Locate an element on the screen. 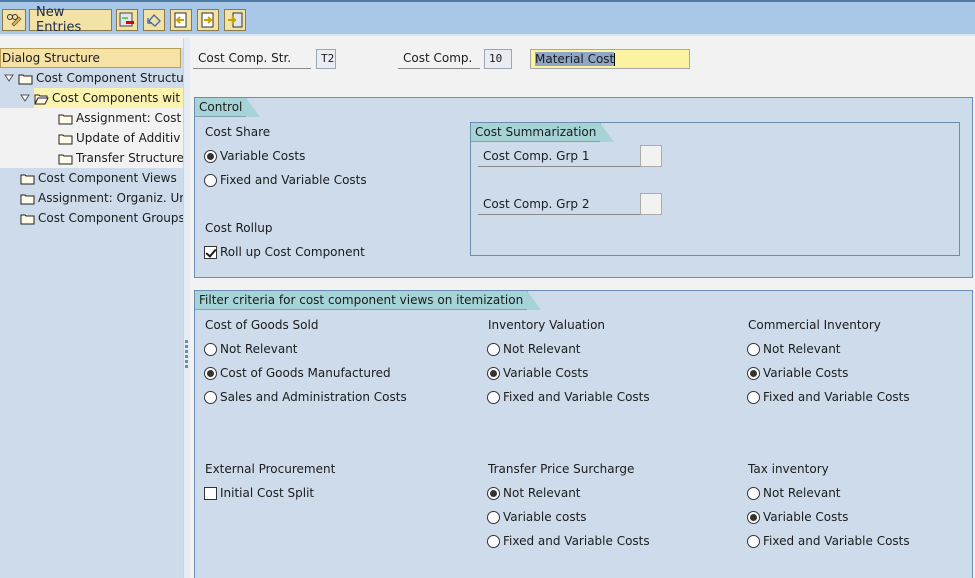 This screenshot has height=578, width=975. inv-val-variable-radio: Variable Costs is located at coordinates (537, 373).